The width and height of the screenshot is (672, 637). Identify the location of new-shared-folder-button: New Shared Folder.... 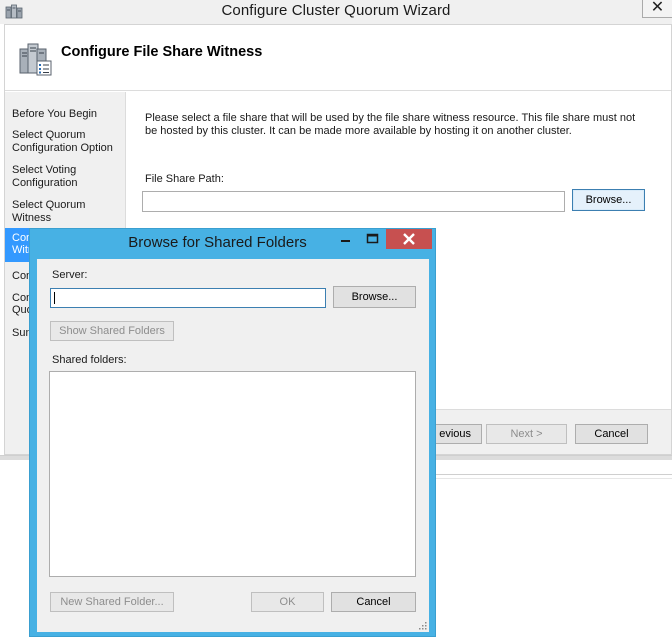
(112, 602).